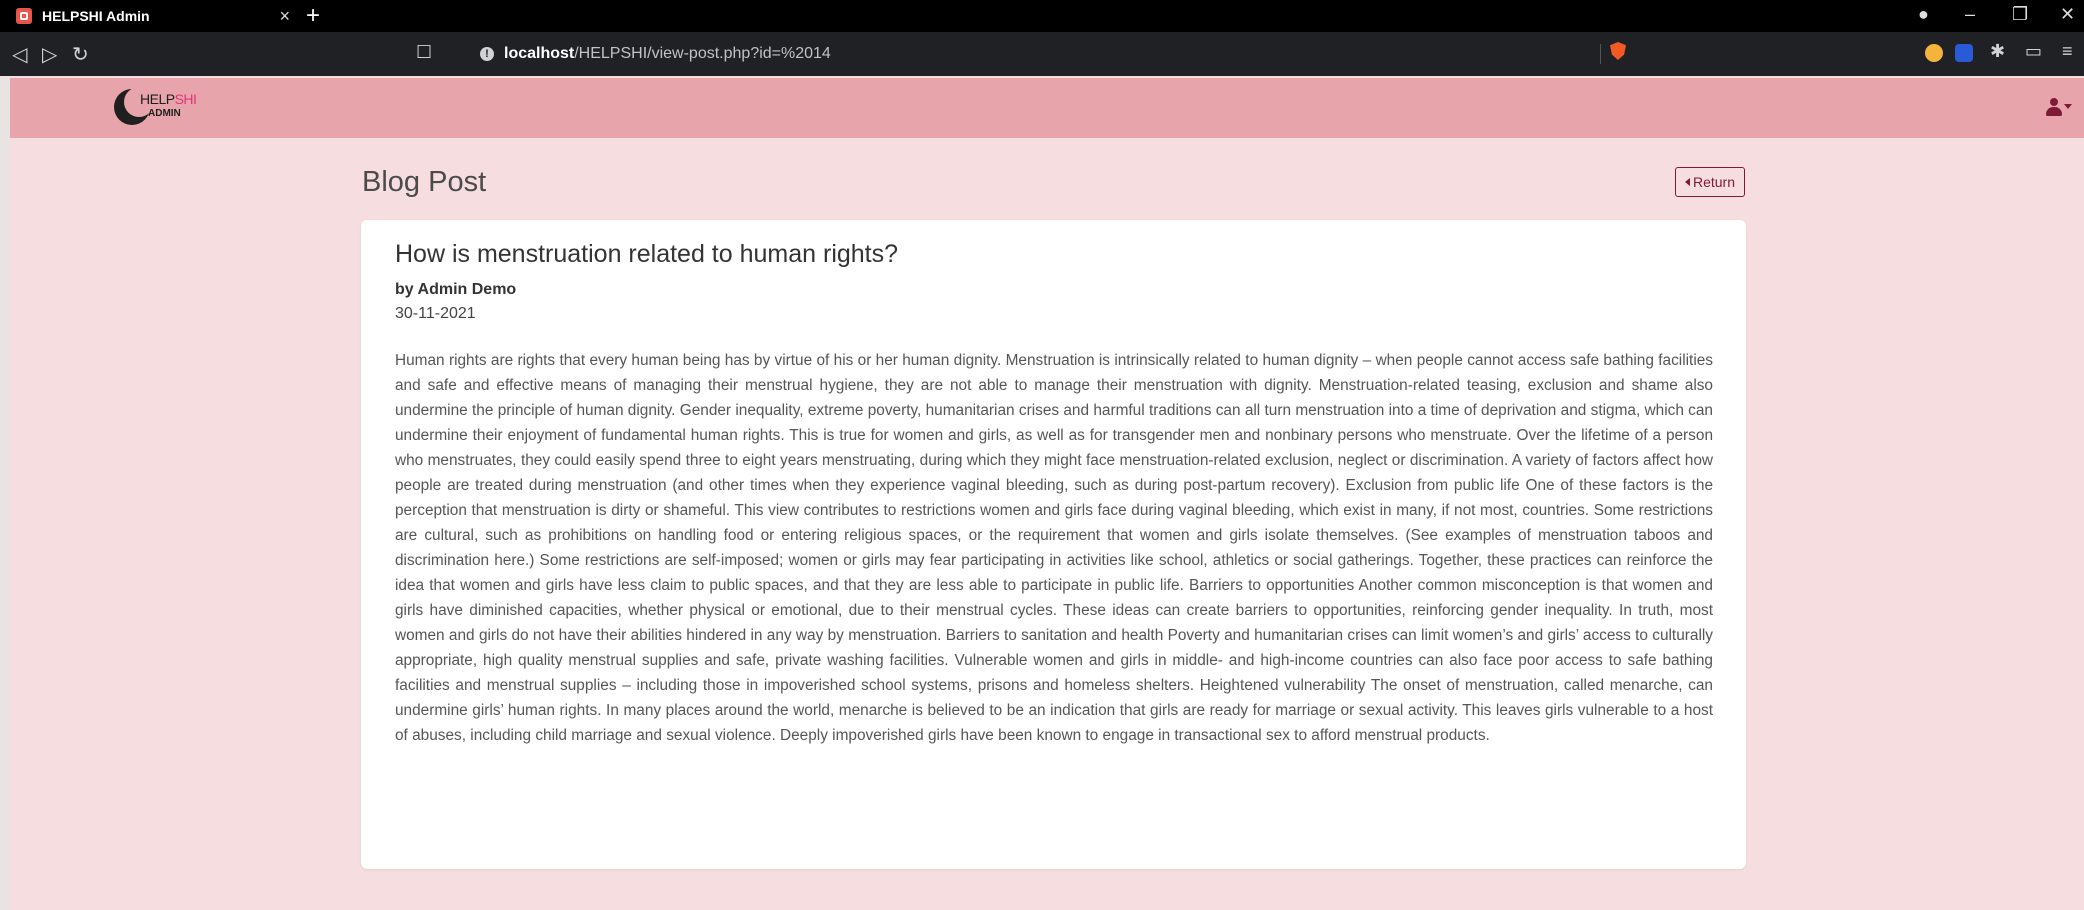  I want to click on url-host: localhost, so click(539, 53).